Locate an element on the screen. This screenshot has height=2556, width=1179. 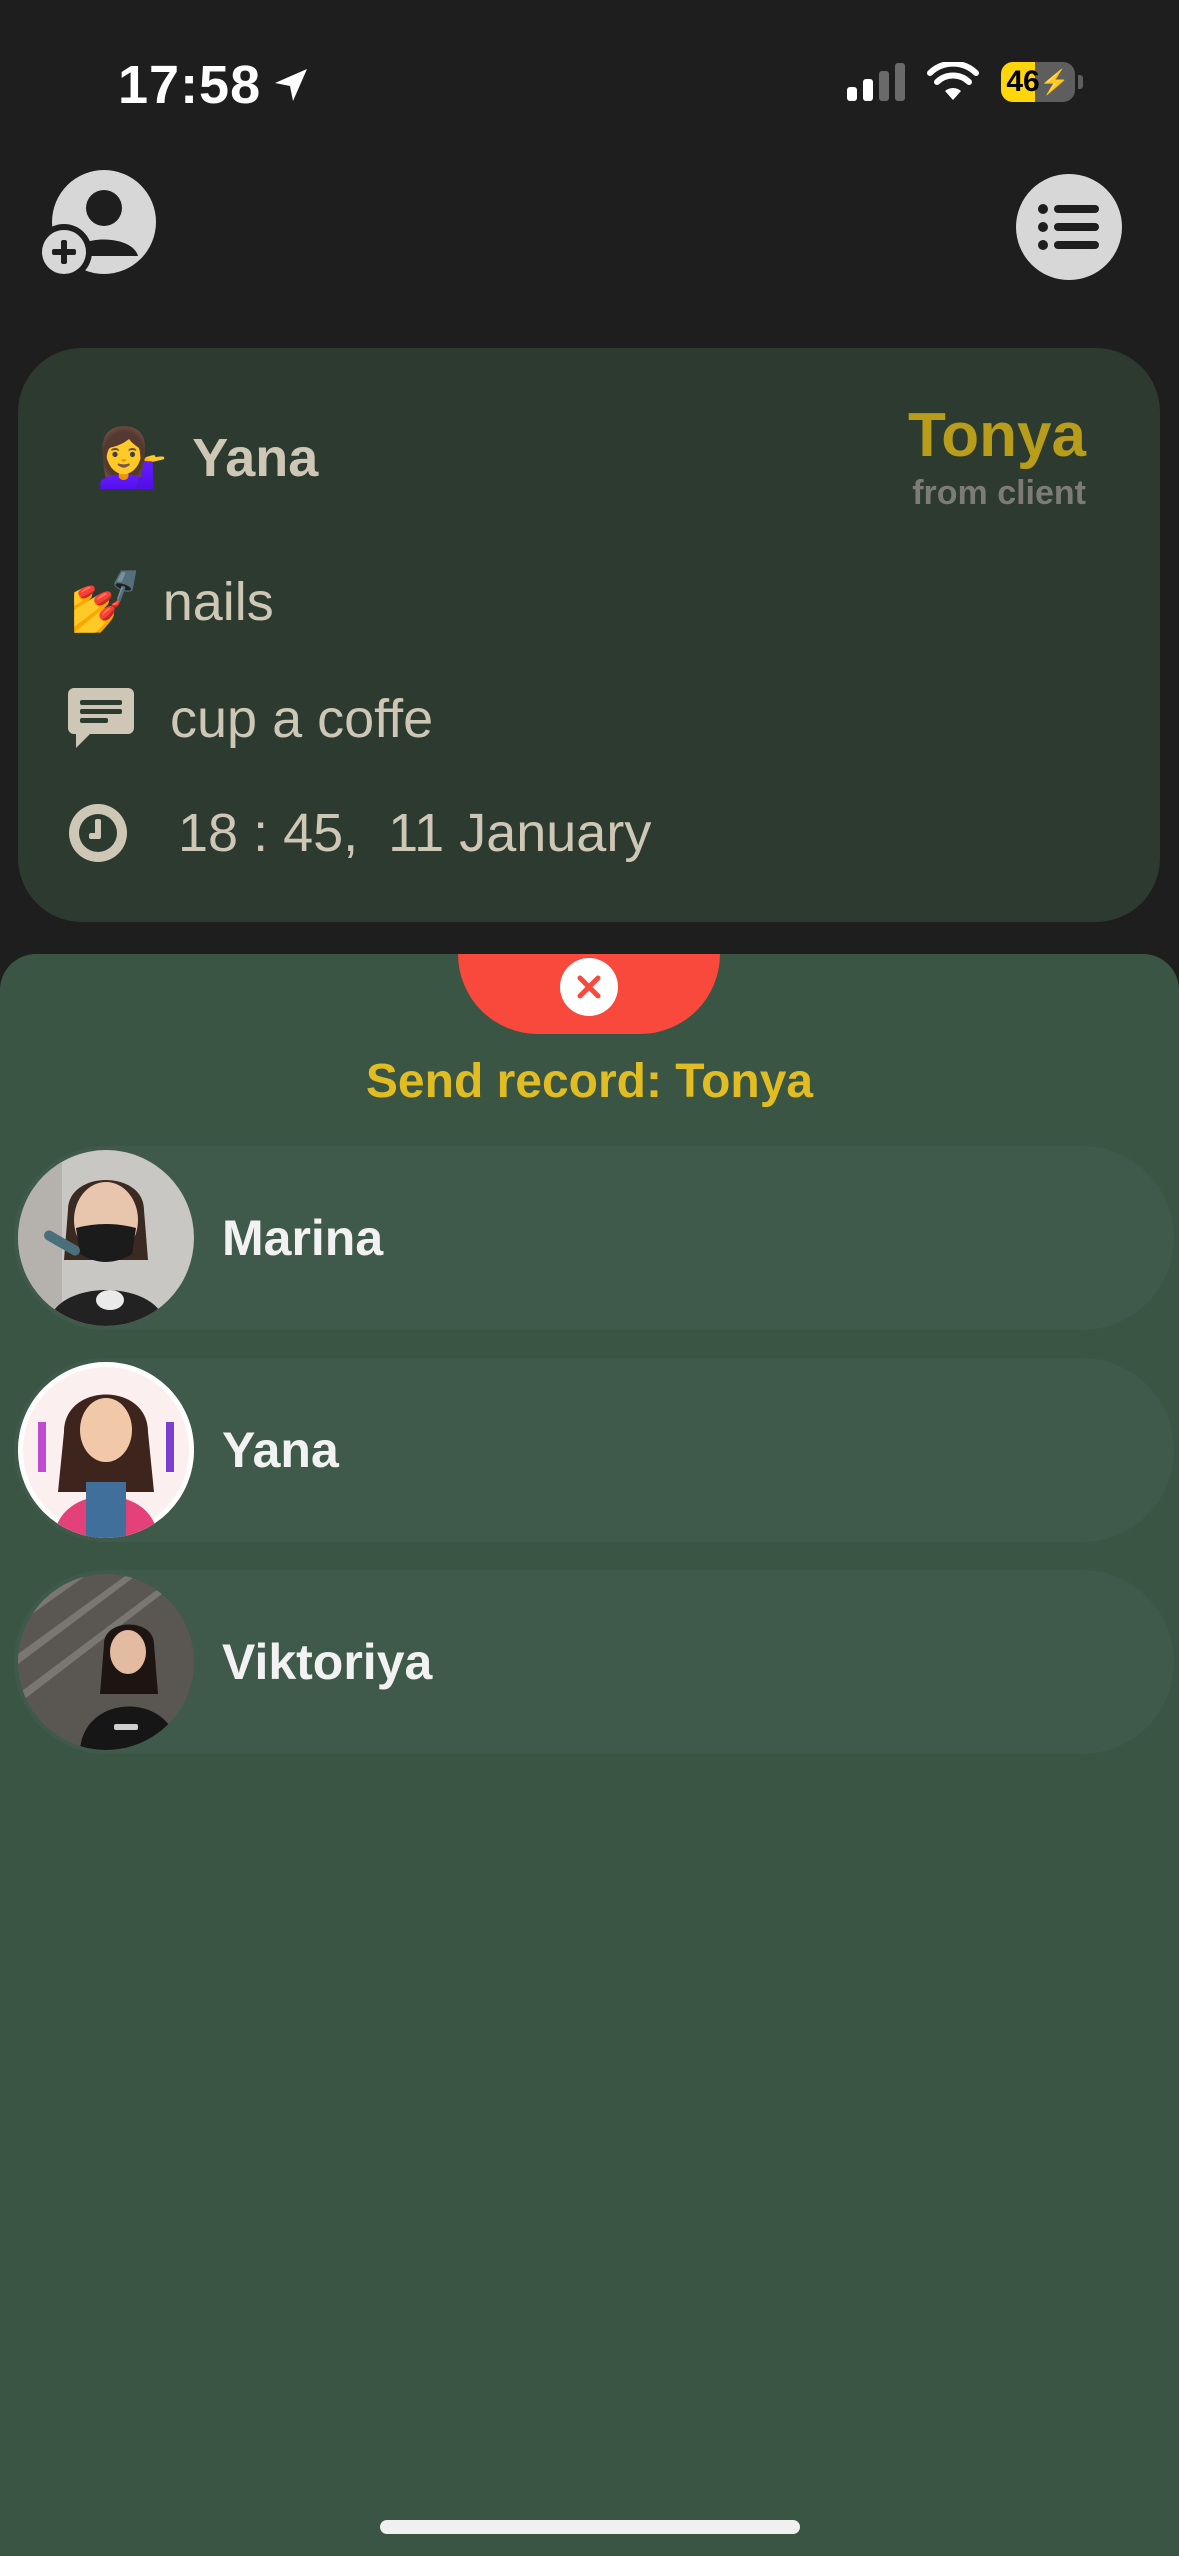
close-circle is located at coordinates (589, 987).